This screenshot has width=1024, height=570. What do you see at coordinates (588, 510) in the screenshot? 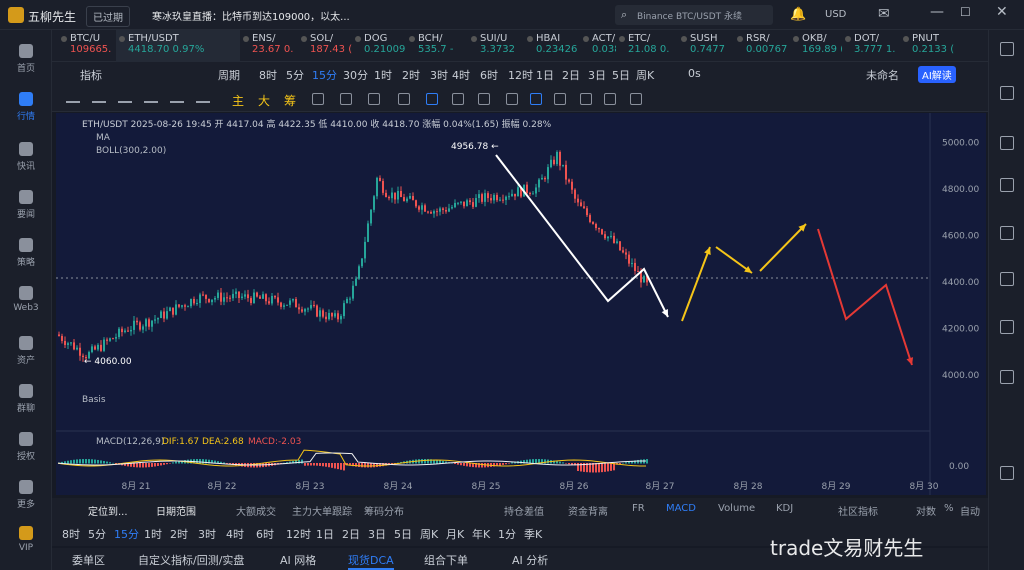
I see `indicator-tab-4: 资金背离` at bounding box center [588, 510].